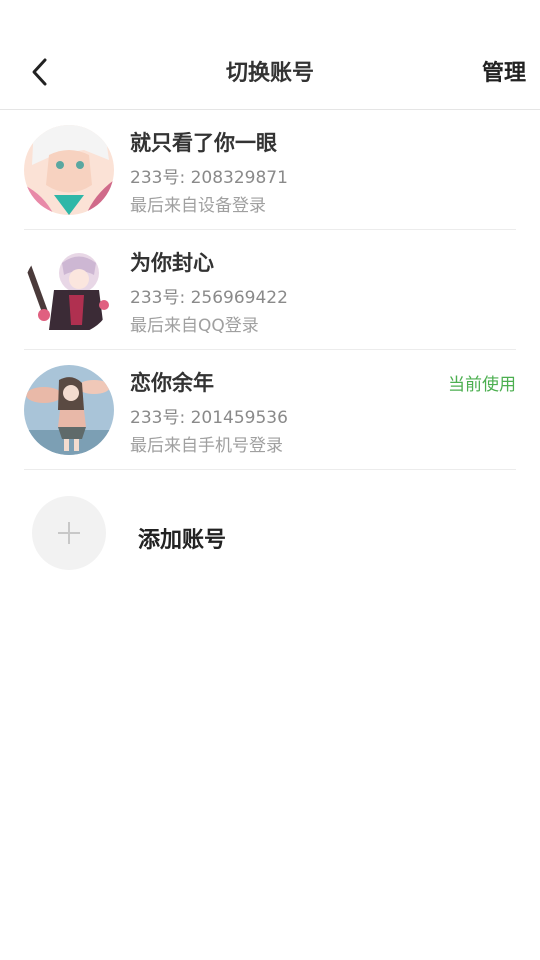  I want to click on add-account-label: 添加账号, so click(182, 540).